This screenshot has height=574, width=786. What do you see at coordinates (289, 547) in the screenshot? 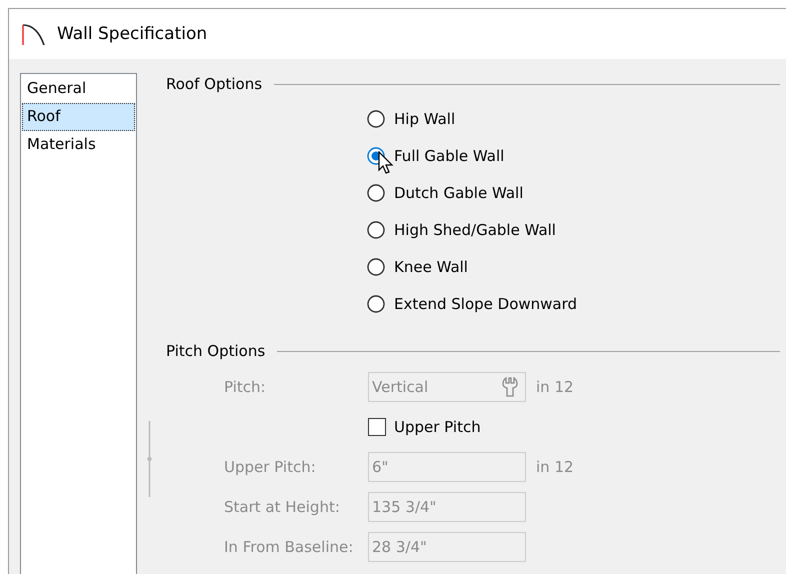
I see `field-label: In From Baseline:` at bounding box center [289, 547].